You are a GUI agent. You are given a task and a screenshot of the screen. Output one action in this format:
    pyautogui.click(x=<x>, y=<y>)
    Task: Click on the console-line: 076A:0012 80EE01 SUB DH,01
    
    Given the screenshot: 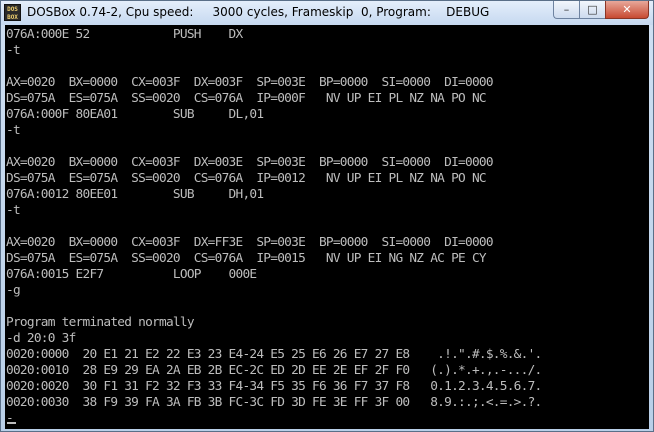 What is the action you would take?
    pyautogui.click(x=135, y=194)
    